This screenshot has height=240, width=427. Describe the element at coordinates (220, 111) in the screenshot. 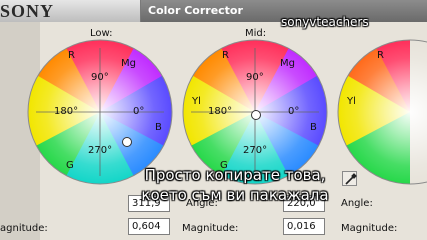

I see `mid-180-mark: 180°` at that location.